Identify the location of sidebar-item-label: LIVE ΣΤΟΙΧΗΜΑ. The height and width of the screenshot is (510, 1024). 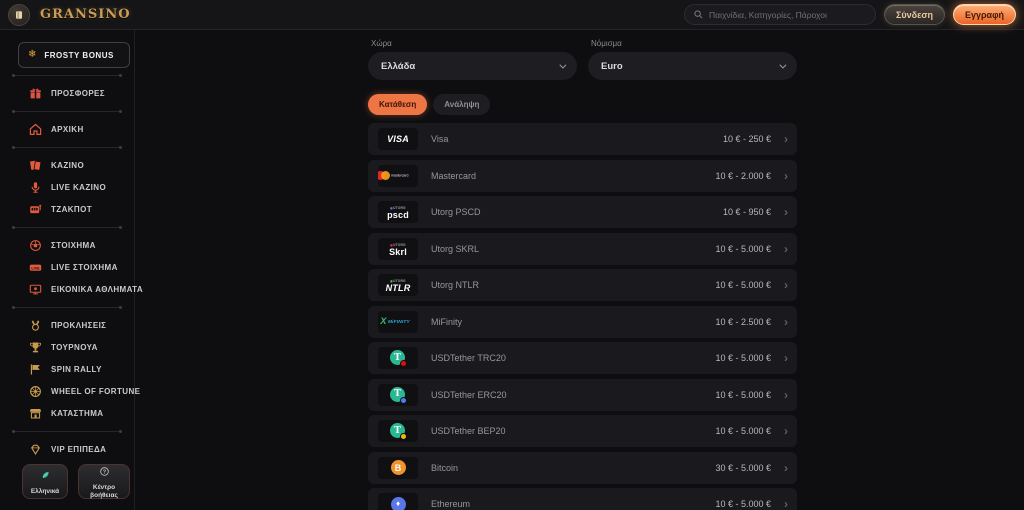
(84, 267).